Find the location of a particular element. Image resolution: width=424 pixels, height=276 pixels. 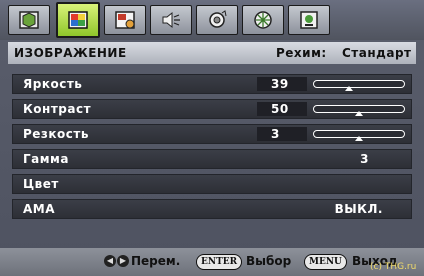

tab-options is located at coordinates (309, 20).